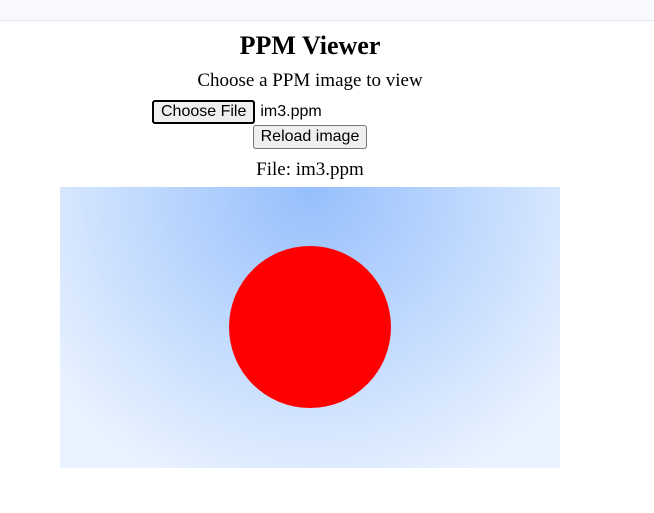  I want to click on page-title: PPM Viewer, so click(310, 45).